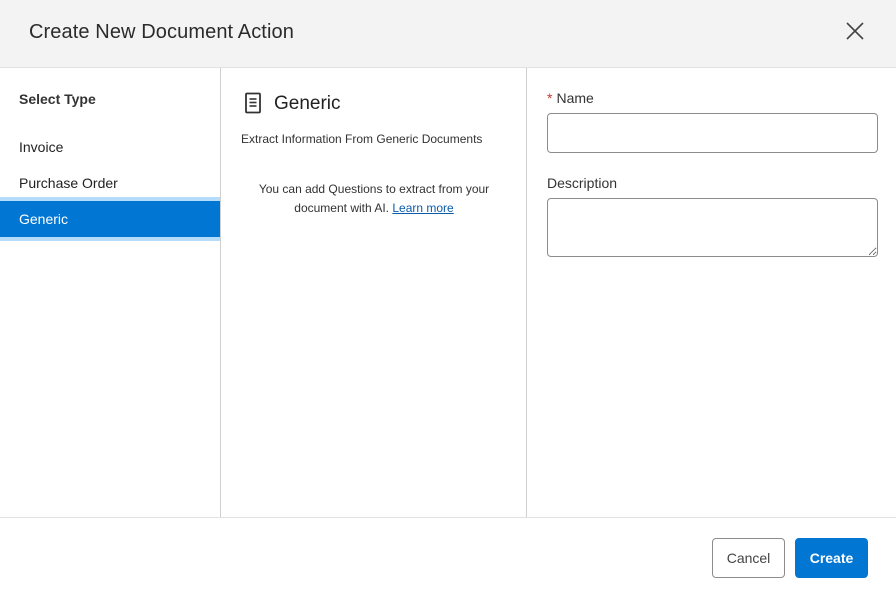 Image resolution: width=896 pixels, height=595 pixels. What do you see at coordinates (448, 556) in the screenshot?
I see `dialog-footer: Cancel Create` at bounding box center [448, 556].